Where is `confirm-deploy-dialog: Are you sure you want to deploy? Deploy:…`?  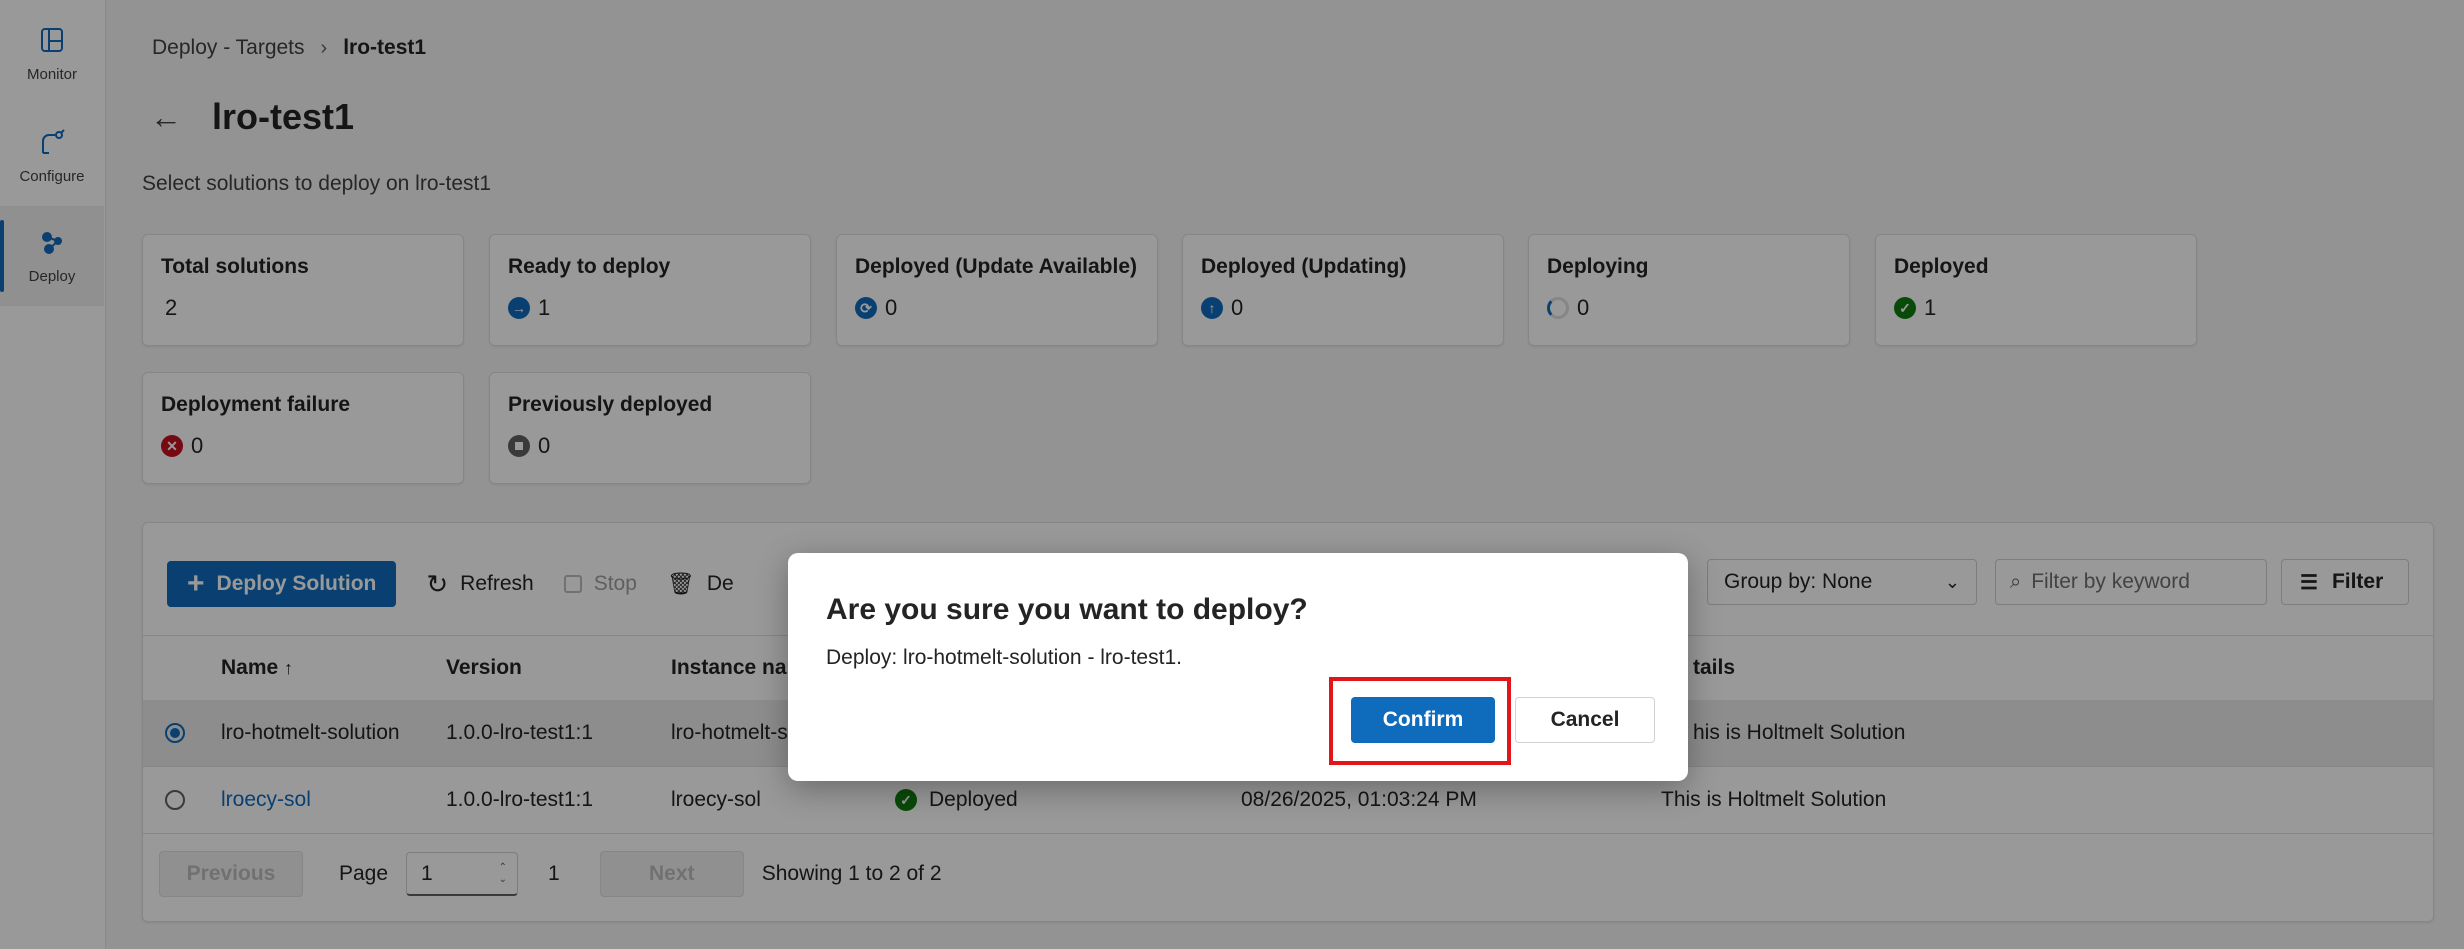 confirm-deploy-dialog: Are you sure you want to deploy? Deploy:… is located at coordinates (1238, 667).